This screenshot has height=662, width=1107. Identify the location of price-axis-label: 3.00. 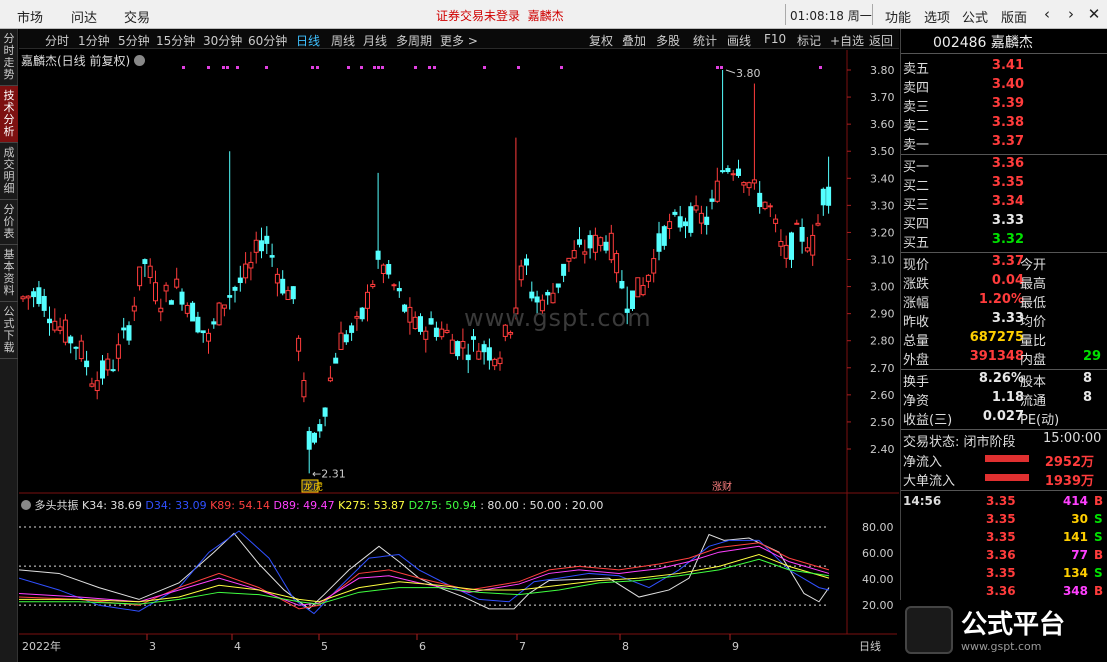
(882, 287).